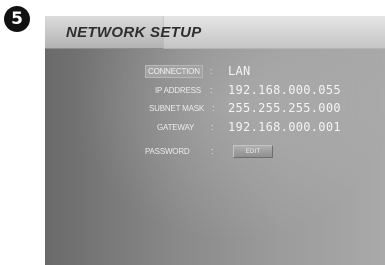 The image size is (385, 265). Describe the element at coordinates (211, 90) in the screenshot. I see `ip-address-colon: :` at that location.